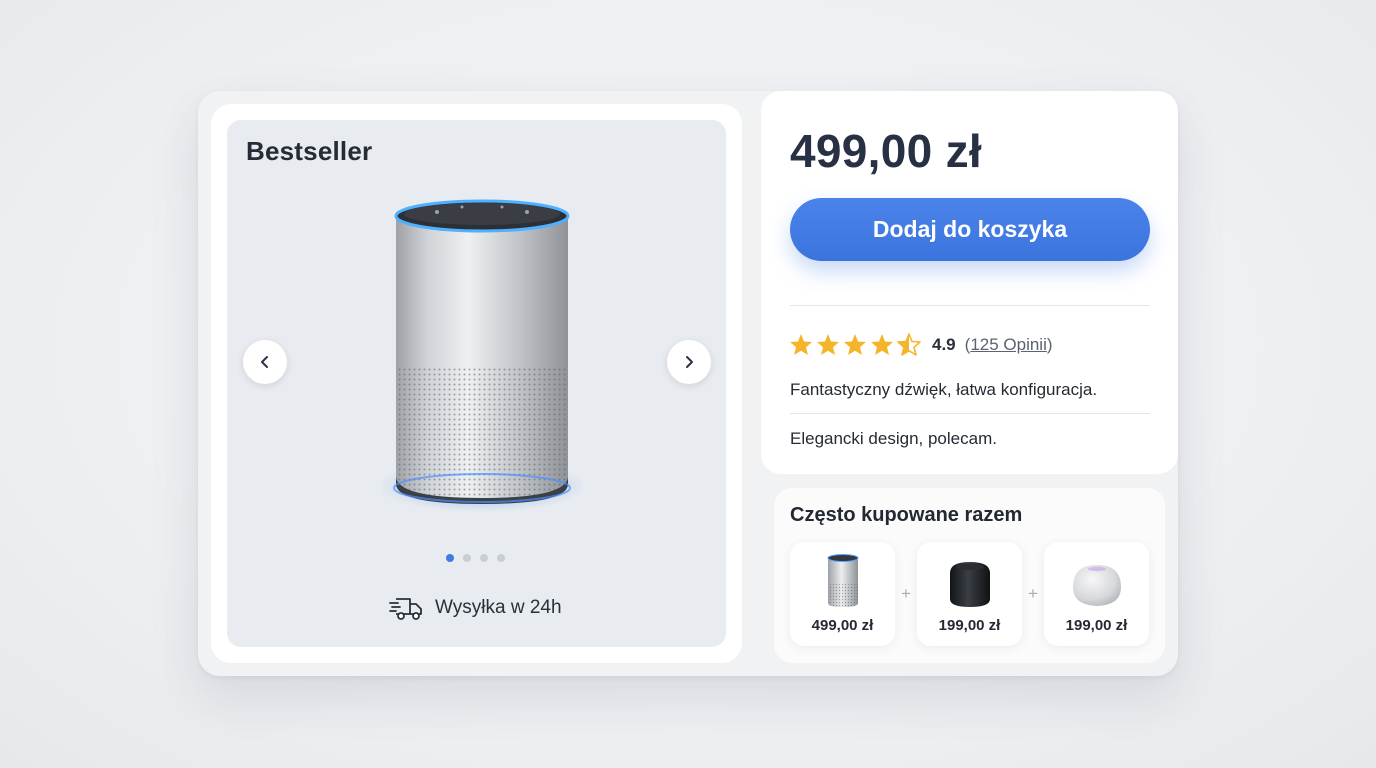 This screenshot has width=1376, height=768. Describe the element at coordinates (309, 151) in the screenshot. I see `bestseller-label: Bestseller` at that location.